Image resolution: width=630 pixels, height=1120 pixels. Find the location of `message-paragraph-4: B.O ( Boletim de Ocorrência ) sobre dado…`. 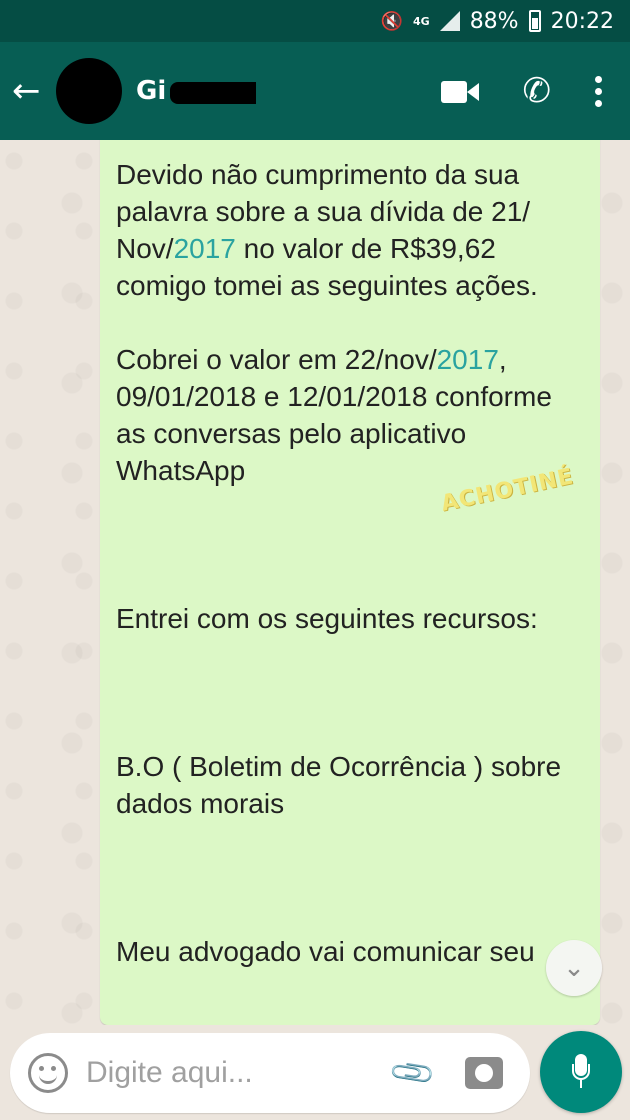

message-paragraph-4: B.O ( Boletim de Ocorrência ) sobre dado… is located at coordinates (339, 785).